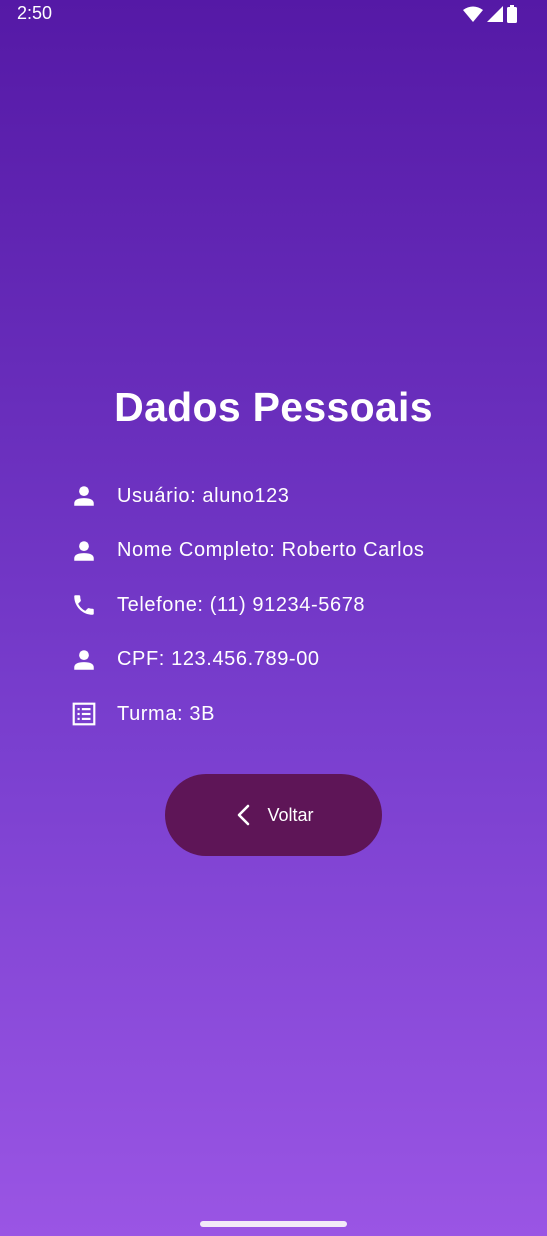  Describe the element at coordinates (218, 659) in the screenshot. I see `info-item-label: CPF: 123.456.789-00` at that location.